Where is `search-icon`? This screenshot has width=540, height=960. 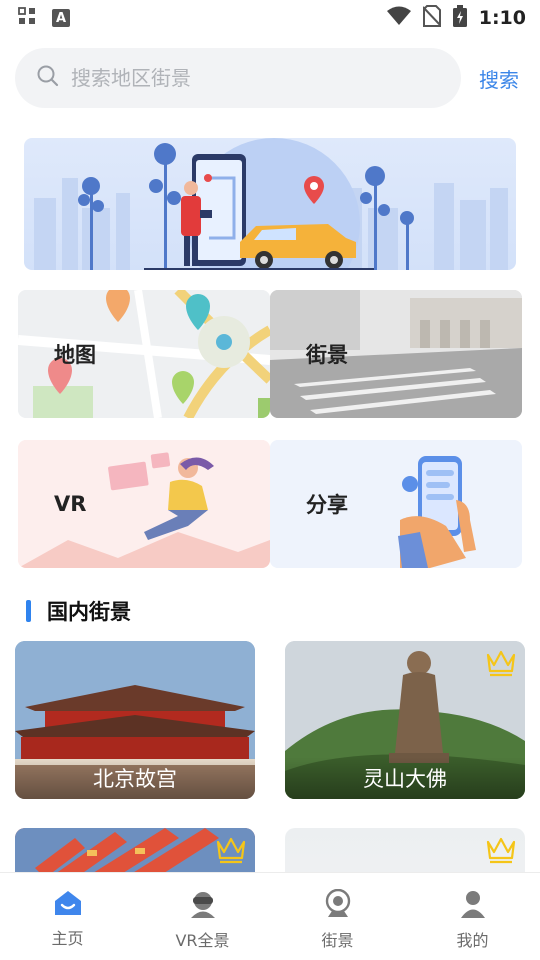 search-icon is located at coordinates (48, 78).